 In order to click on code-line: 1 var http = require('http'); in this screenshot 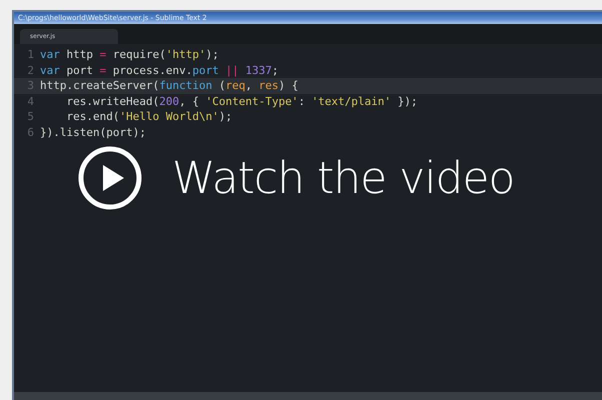, I will do `click(123, 54)`.